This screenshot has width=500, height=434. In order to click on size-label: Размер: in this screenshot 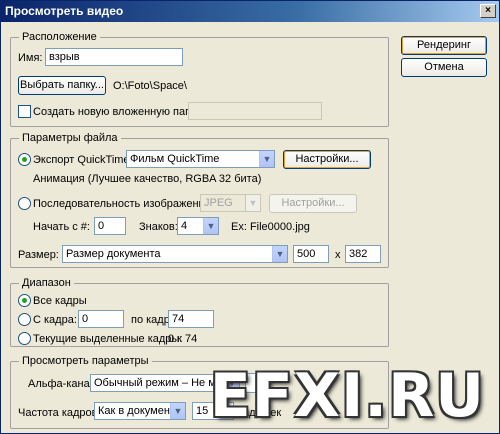, I will do `click(38, 255)`.